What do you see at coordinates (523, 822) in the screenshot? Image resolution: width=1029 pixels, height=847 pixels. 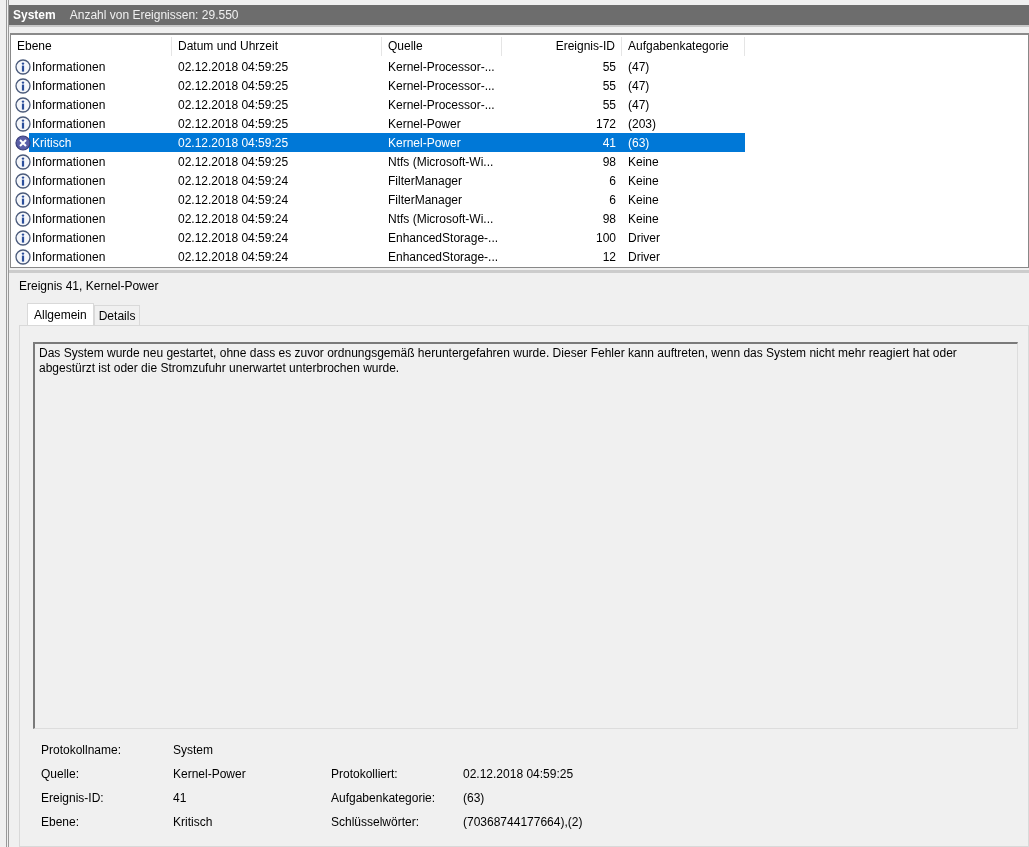 I see `field-value: (70368744177664),(2)` at bounding box center [523, 822].